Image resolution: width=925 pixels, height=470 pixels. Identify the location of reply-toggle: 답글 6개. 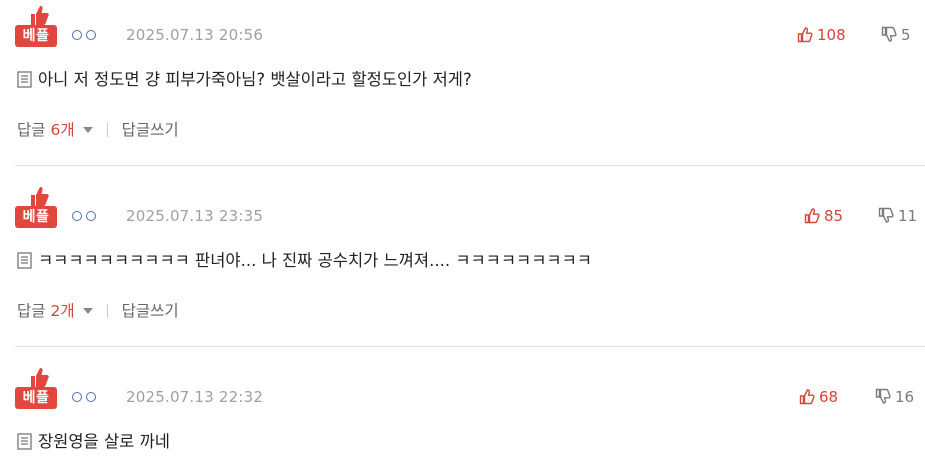
(55, 130).